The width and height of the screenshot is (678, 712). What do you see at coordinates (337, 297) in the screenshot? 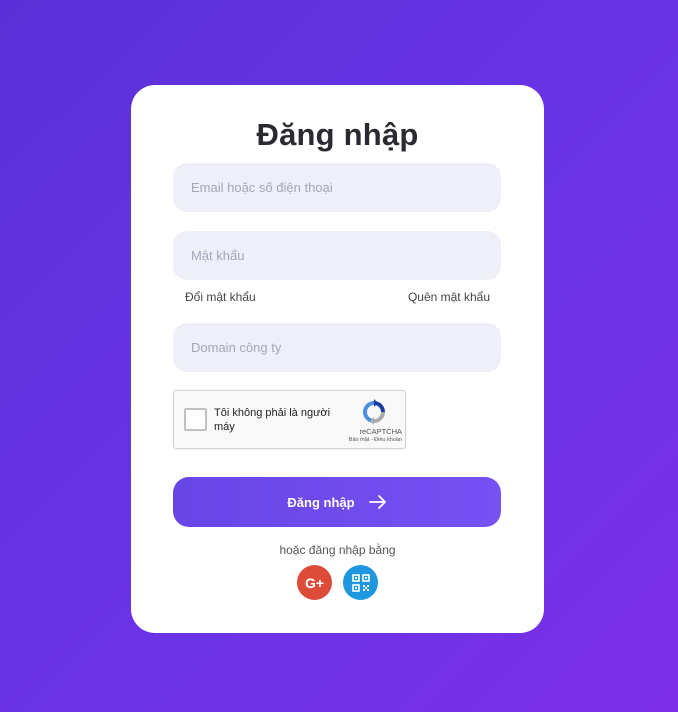
I see `password-links: Đổi mật khẩu Quên mật khẩu` at bounding box center [337, 297].